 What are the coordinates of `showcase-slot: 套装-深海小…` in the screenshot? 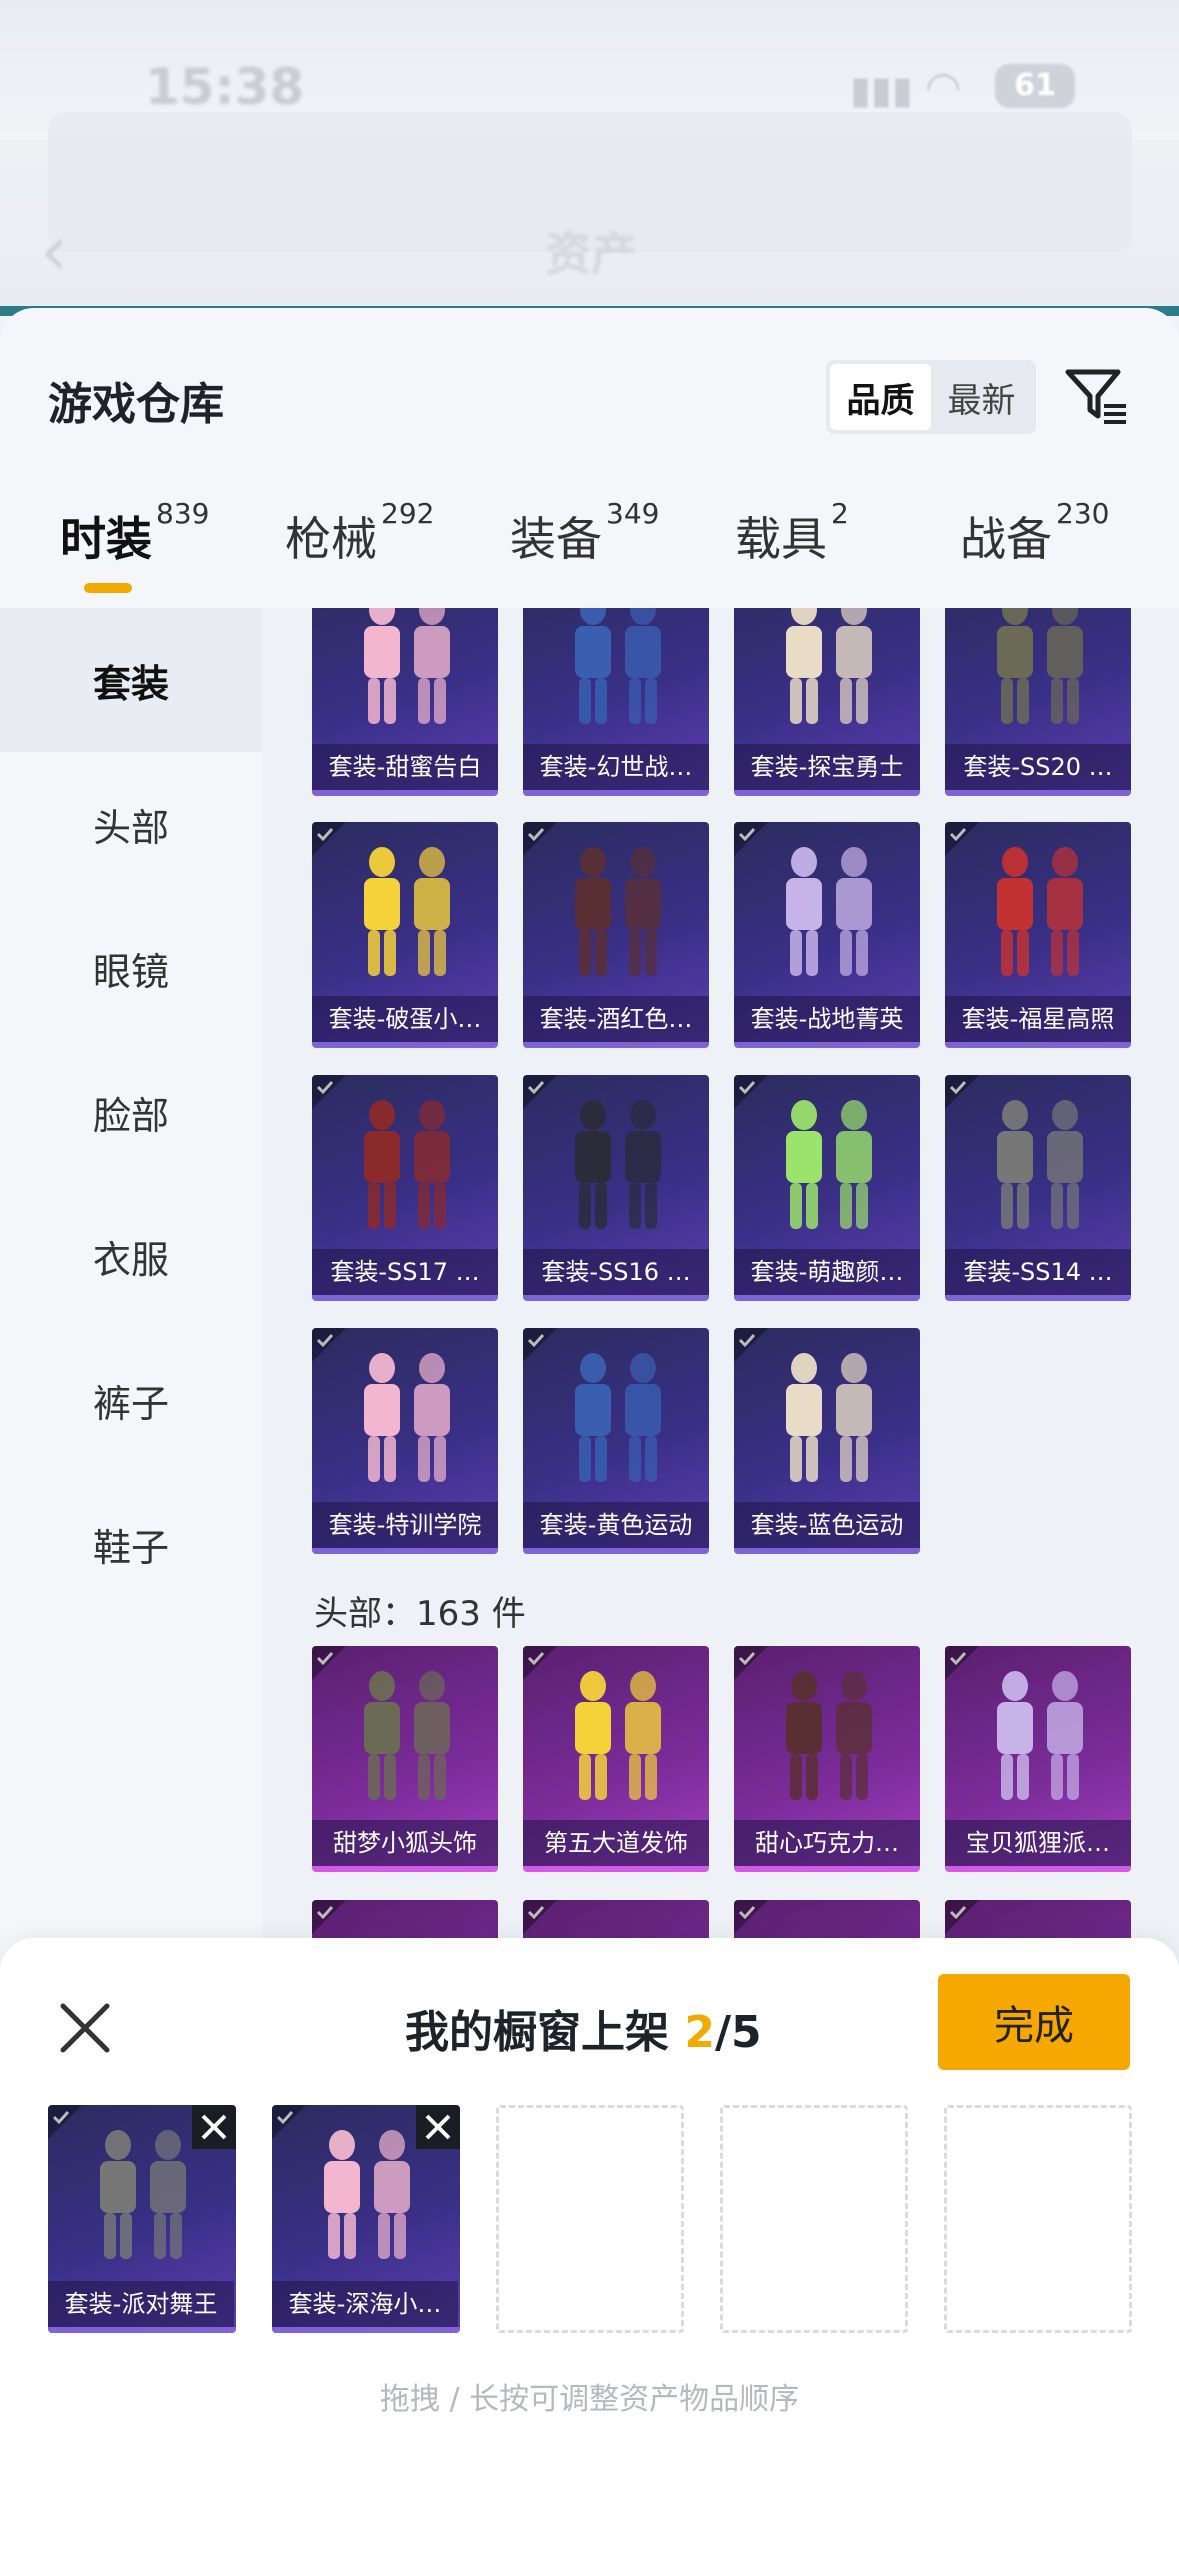 It's located at (366, 2219).